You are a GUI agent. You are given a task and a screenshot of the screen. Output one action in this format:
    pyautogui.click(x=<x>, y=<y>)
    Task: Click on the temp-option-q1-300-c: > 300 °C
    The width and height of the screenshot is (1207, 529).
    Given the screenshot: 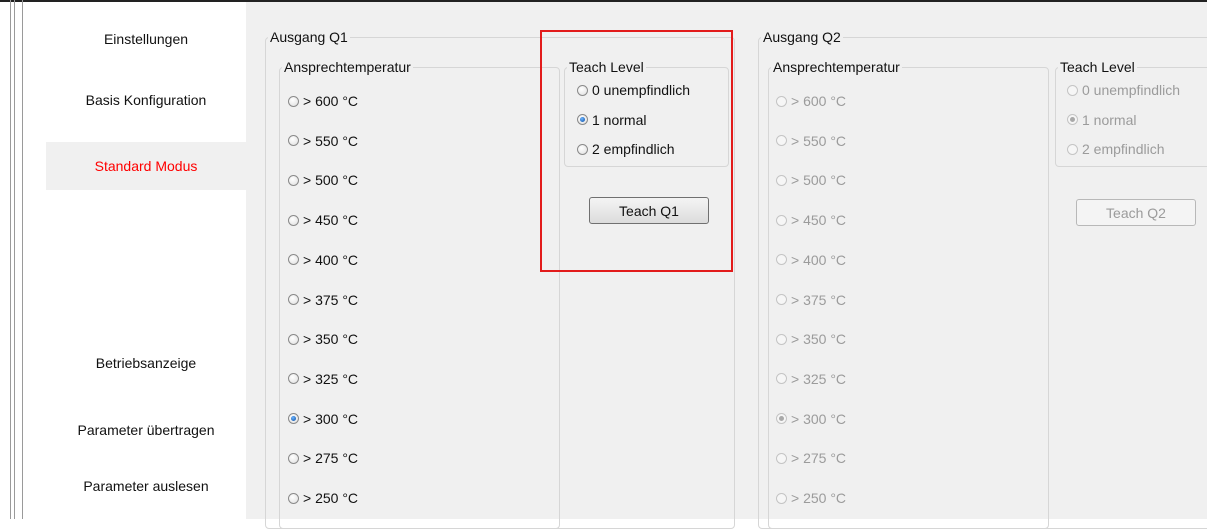 What is the action you would take?
    pyautogui.click(x=323, y=419)
    